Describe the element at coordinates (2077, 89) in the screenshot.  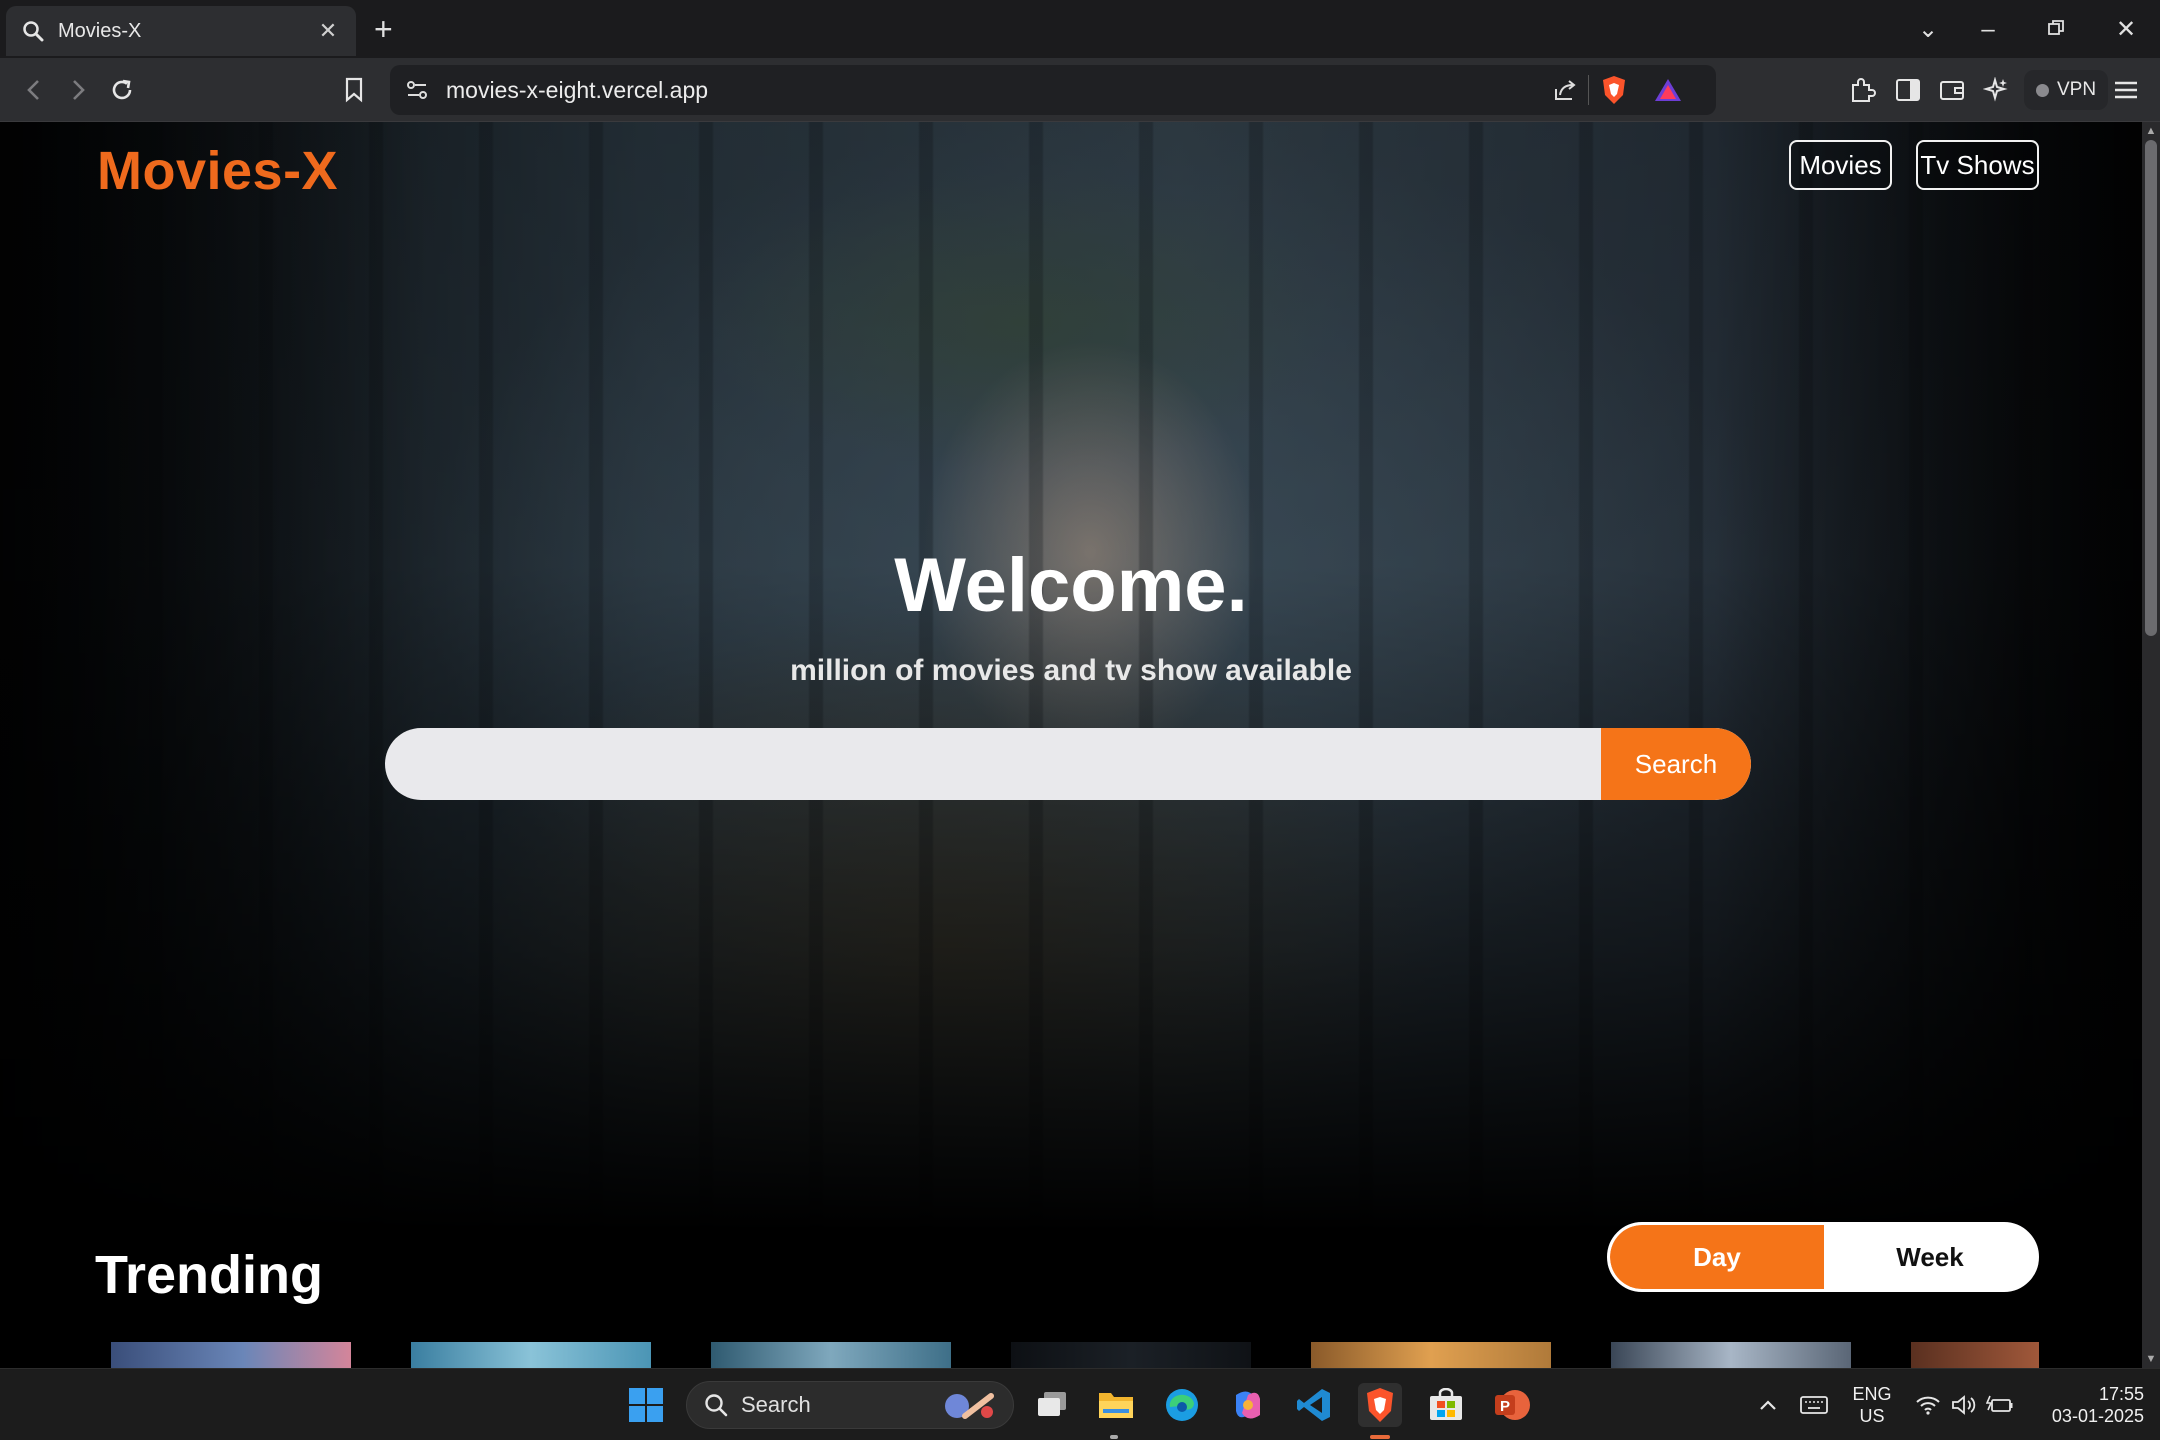
I see `vpn-label: VPN` at that location.